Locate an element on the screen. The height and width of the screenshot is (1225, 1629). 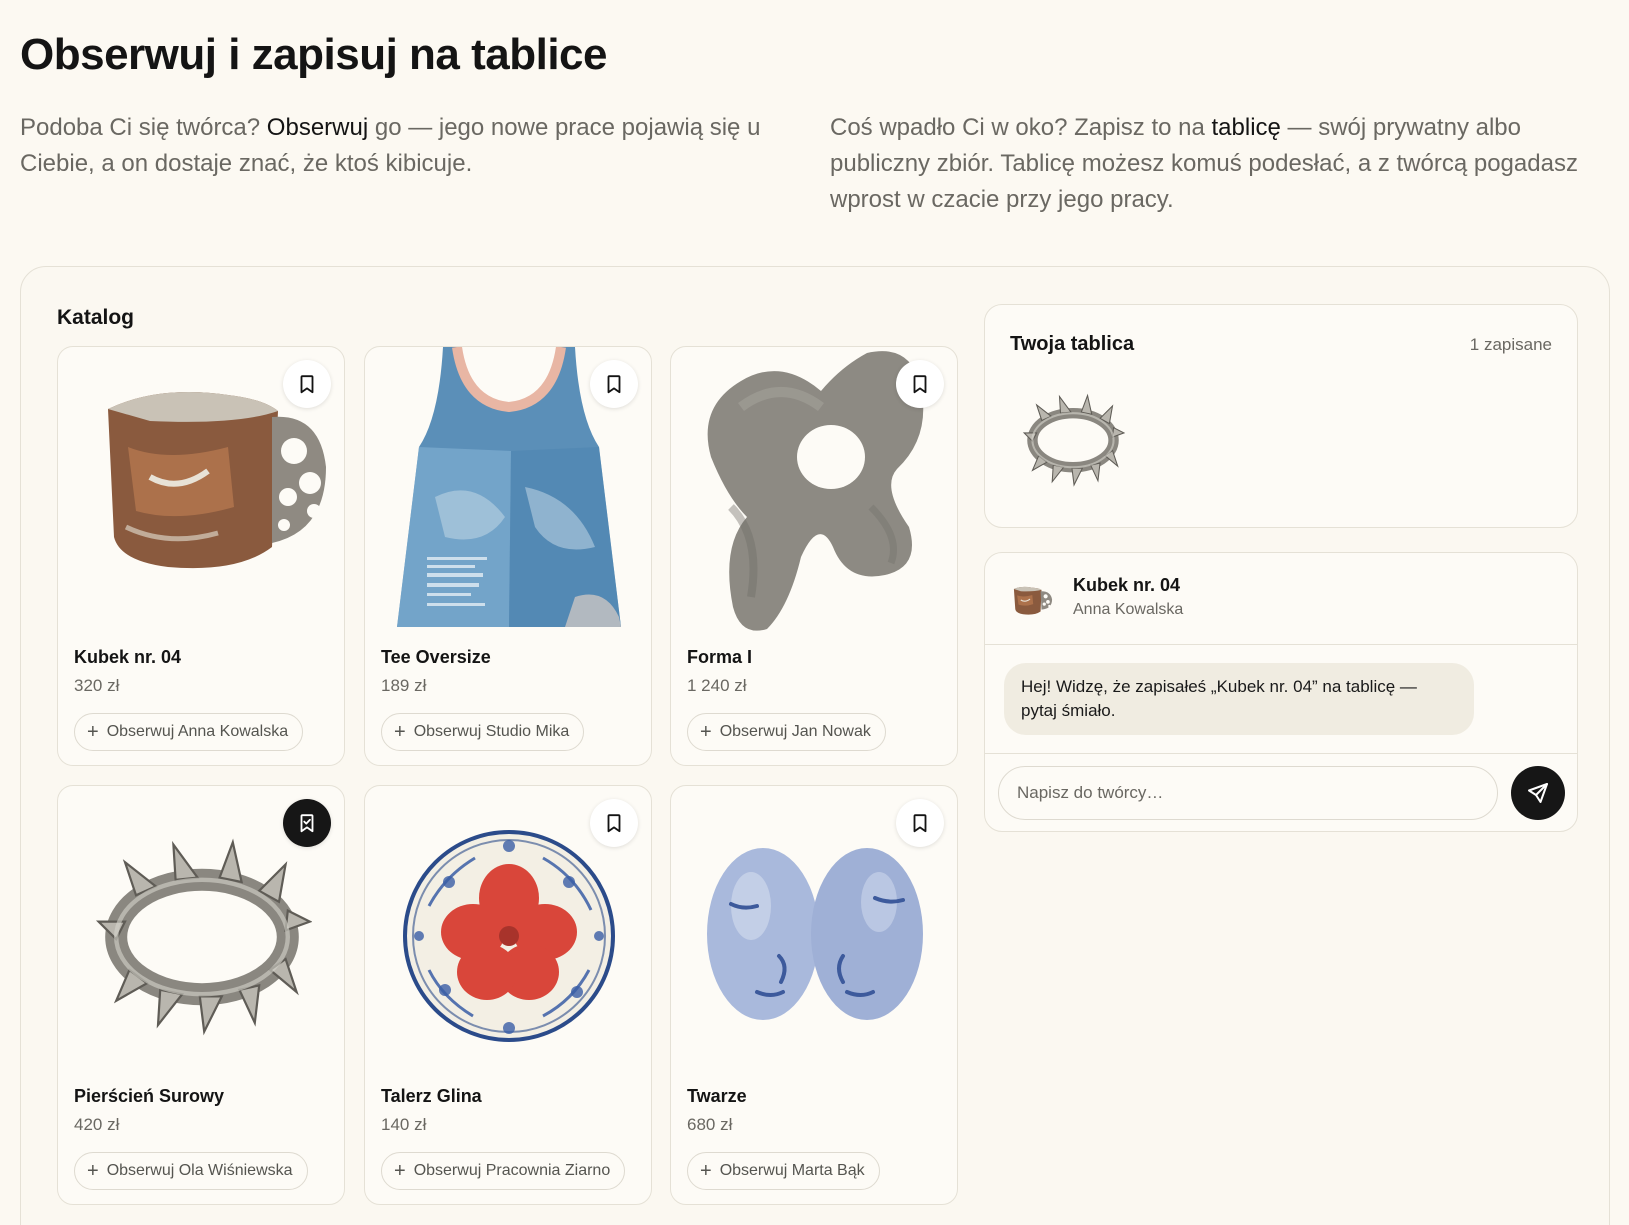
product-price: 320 zł is located at coordinates (97, 685).